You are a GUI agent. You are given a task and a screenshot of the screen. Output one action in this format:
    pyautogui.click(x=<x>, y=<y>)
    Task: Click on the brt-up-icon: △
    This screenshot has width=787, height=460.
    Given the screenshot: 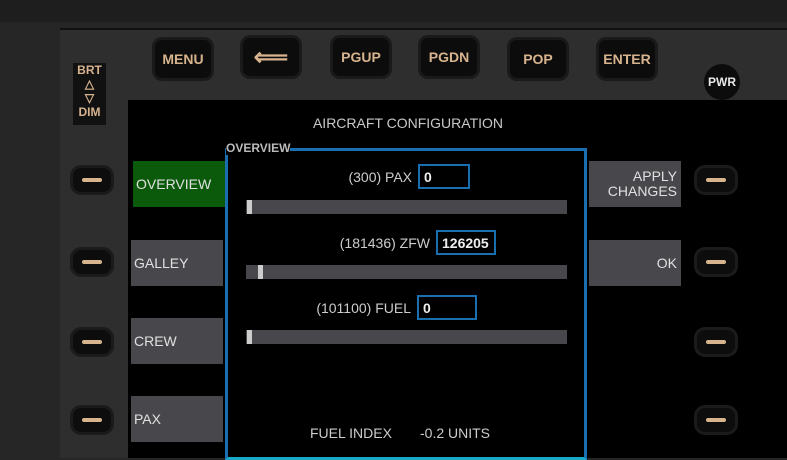 What is the action you would take?
    pyautogui.click(x=89, y=84)
    